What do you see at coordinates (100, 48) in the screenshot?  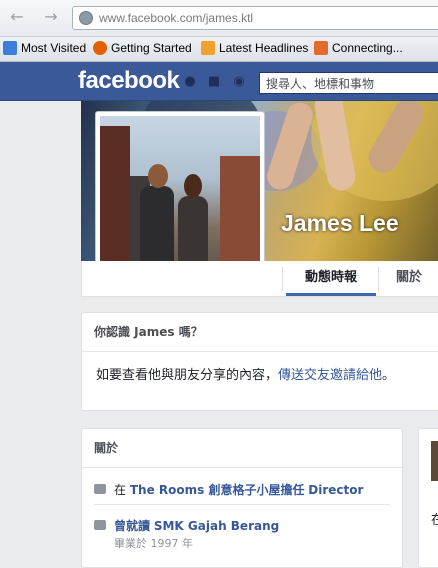 I see `firefox-icon` at bounding box center [100, 48].